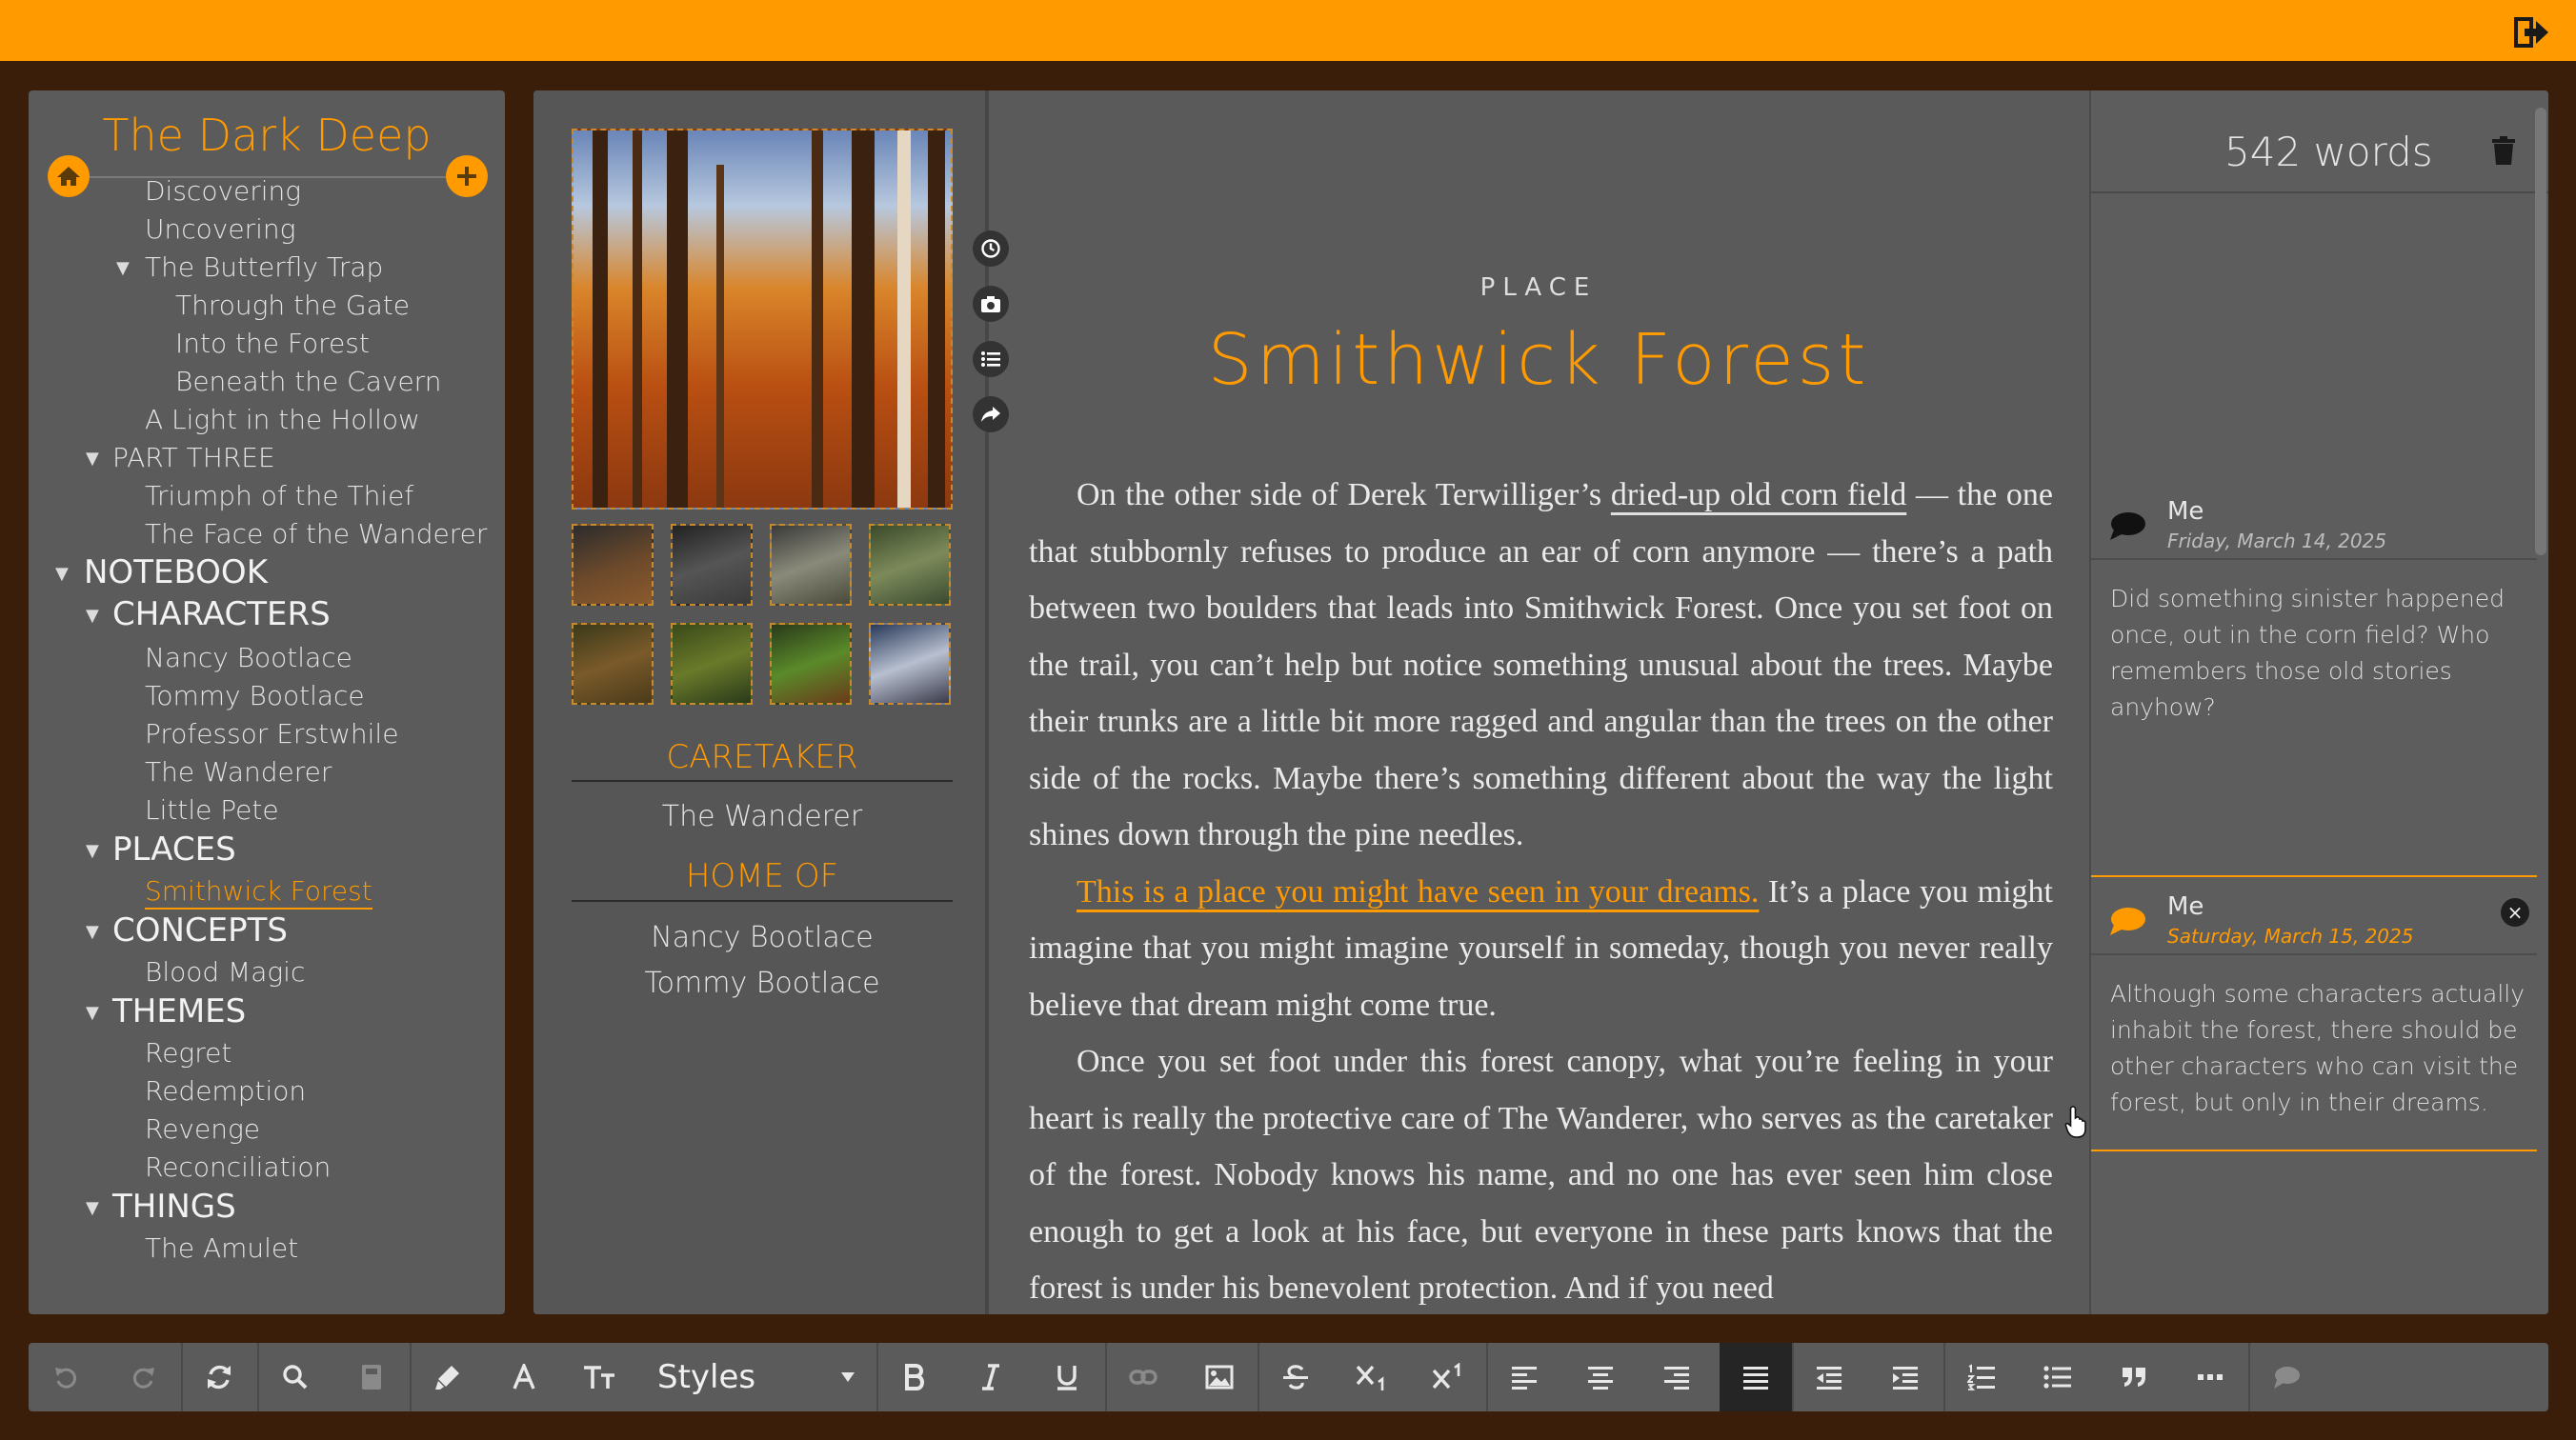  Describe the element at coordinates (762, 983) in the screenshot. I see `home-of-link: Tommy Bootlace` at that location.